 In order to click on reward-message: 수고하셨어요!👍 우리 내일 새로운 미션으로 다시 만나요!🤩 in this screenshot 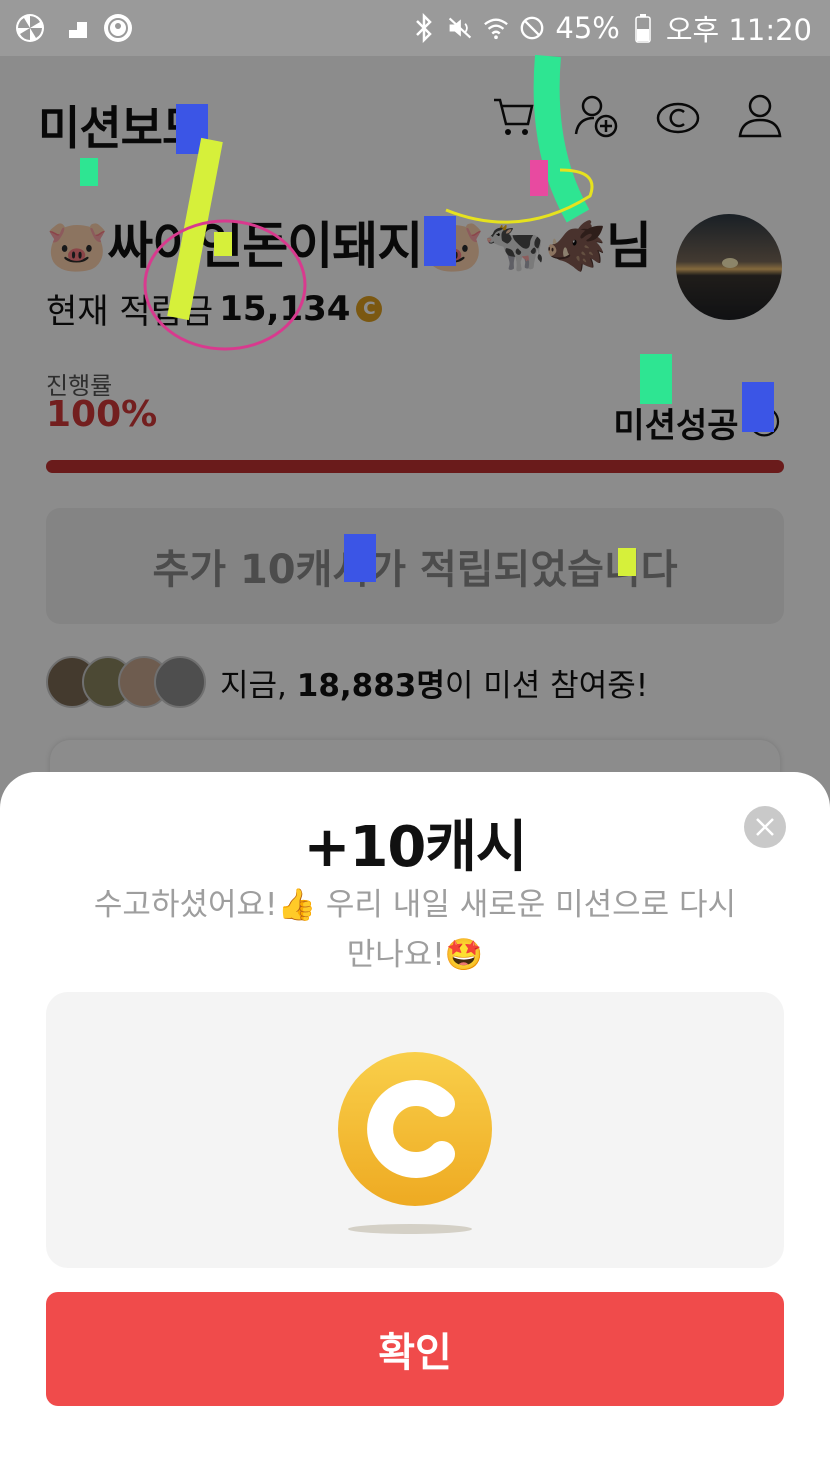, I will do `click(415, 930)`.